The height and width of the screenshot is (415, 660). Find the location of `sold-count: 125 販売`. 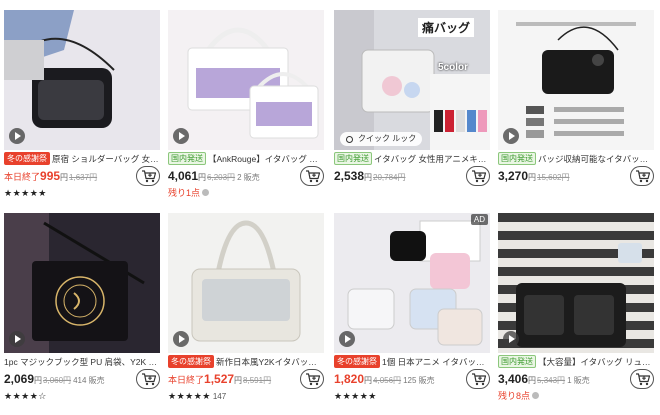

sold-count: 125 販売 is located at coordinates (419, 380).